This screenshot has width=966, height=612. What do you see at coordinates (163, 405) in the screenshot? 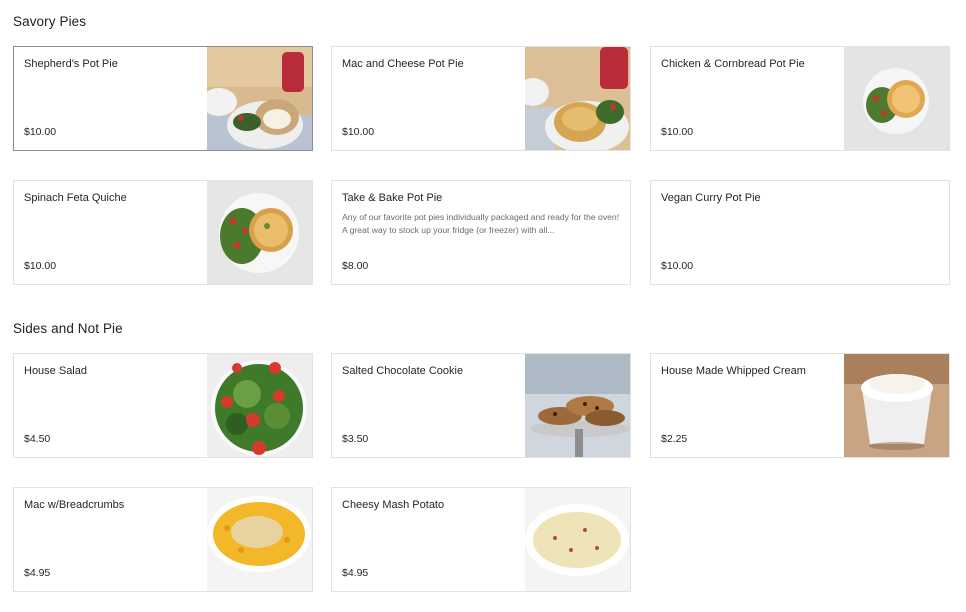
I see `menu-item-house-salad: House Salad $4.50` at bounding box center [163, 405].